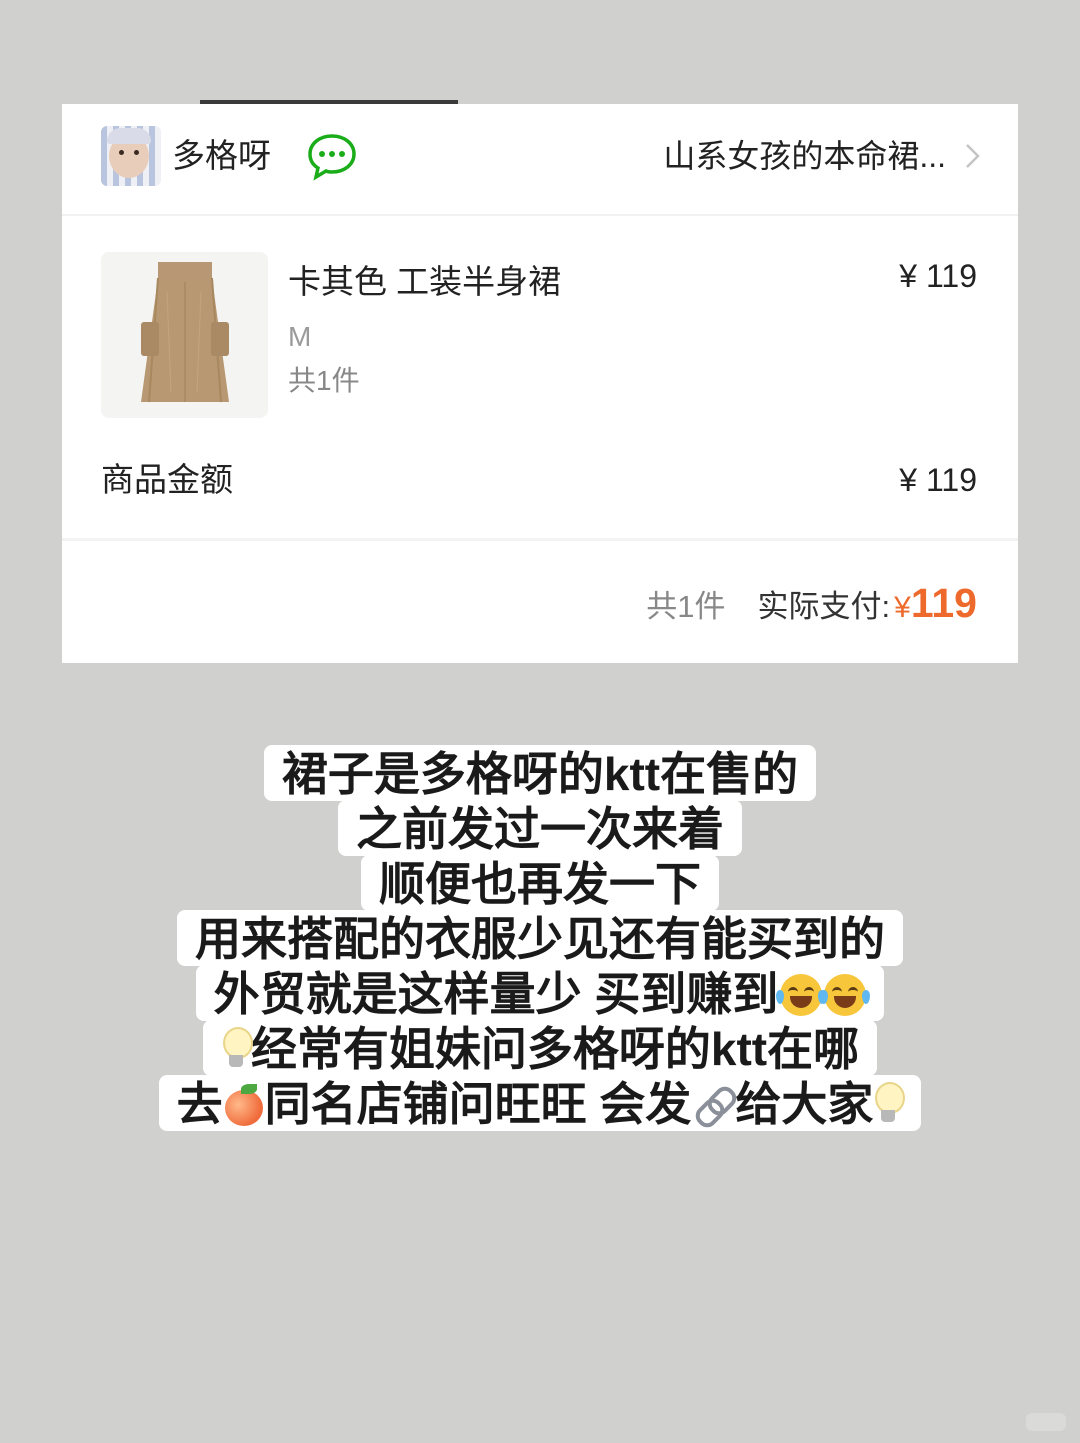 The image size is (1080, 1443). What do you see at coordinates (555, 1049) in the screenshot?
I see `caption-line-6-text: 经常有姐妹问多格呀的ktt在哪` at bounding box center [555, 1049].